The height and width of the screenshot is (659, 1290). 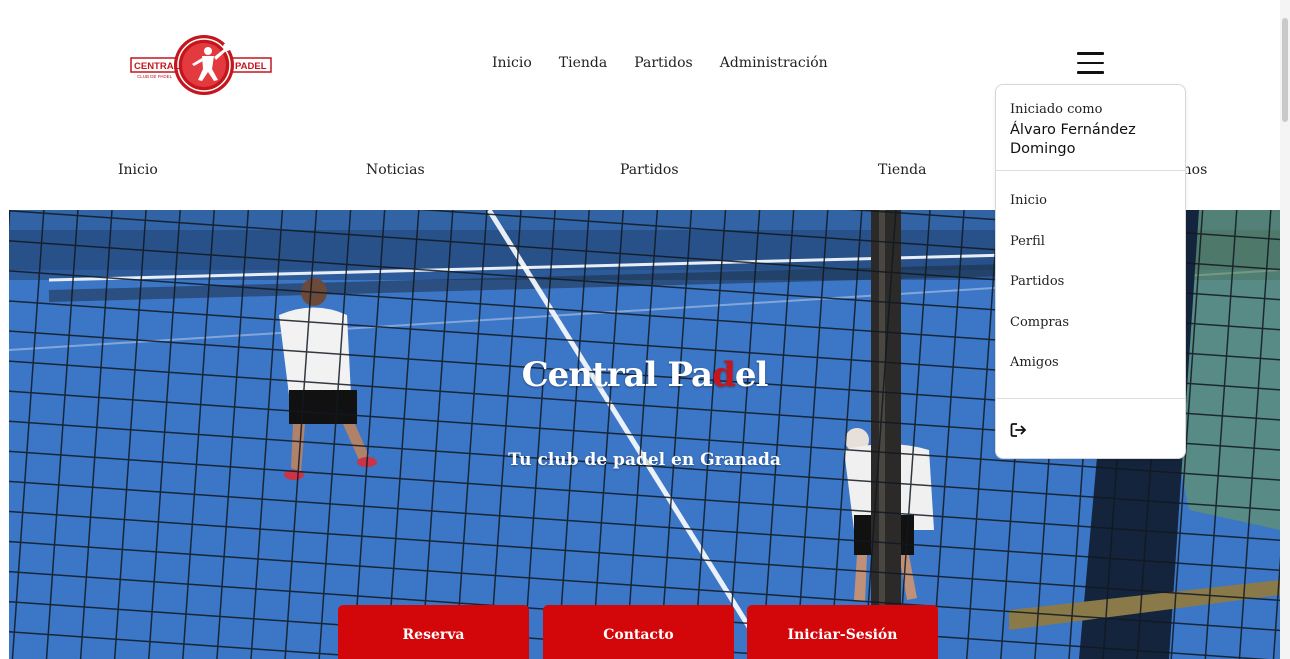 I want to click on hero-title-red-letter: d, so click(x=724, y=375).